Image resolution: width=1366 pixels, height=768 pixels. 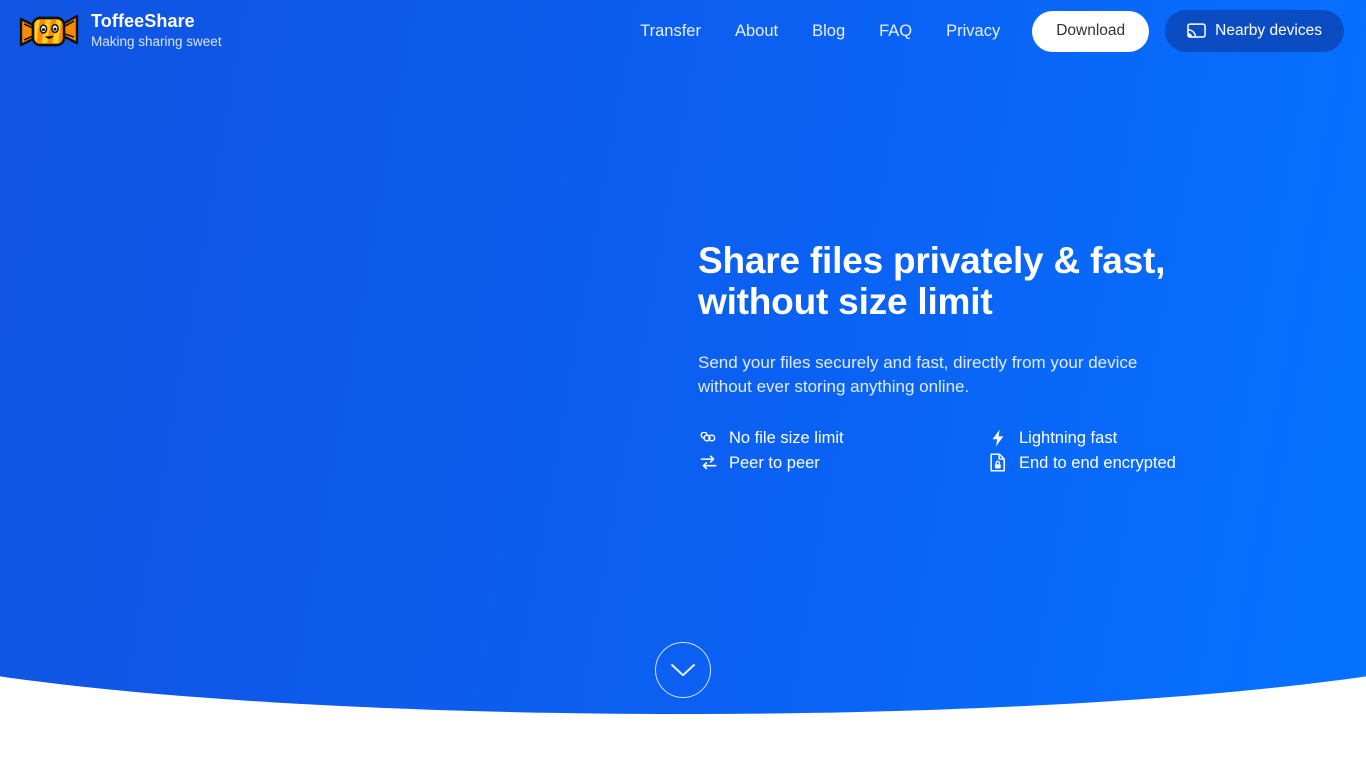 What do you see at coordinates (973, 31) in the screenshot?
I see `nav-item-privacy: Privacy` at bounding box center [973, 31].